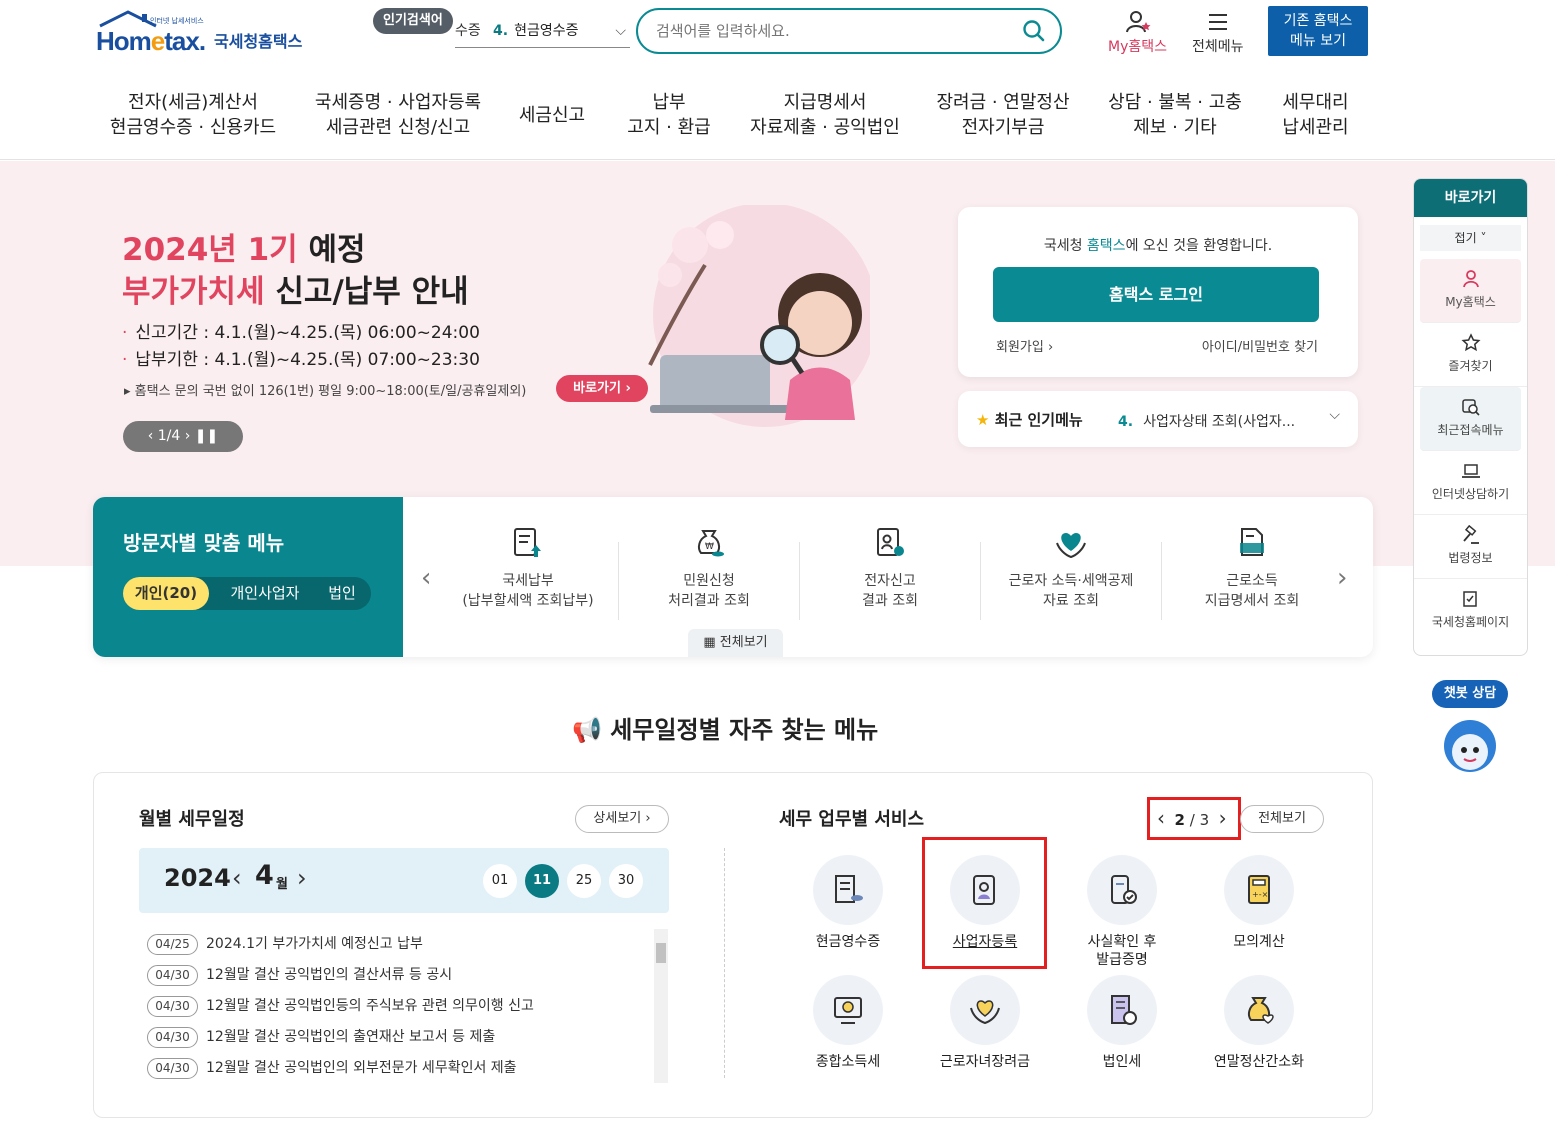 Image resolution: width=1555 pixels, height=1127 pixels. What do you see at coordinates (265, 593) in the screenshot?
I see `tab-individual-business: 개인사업자` at bounding box center [265, 593].